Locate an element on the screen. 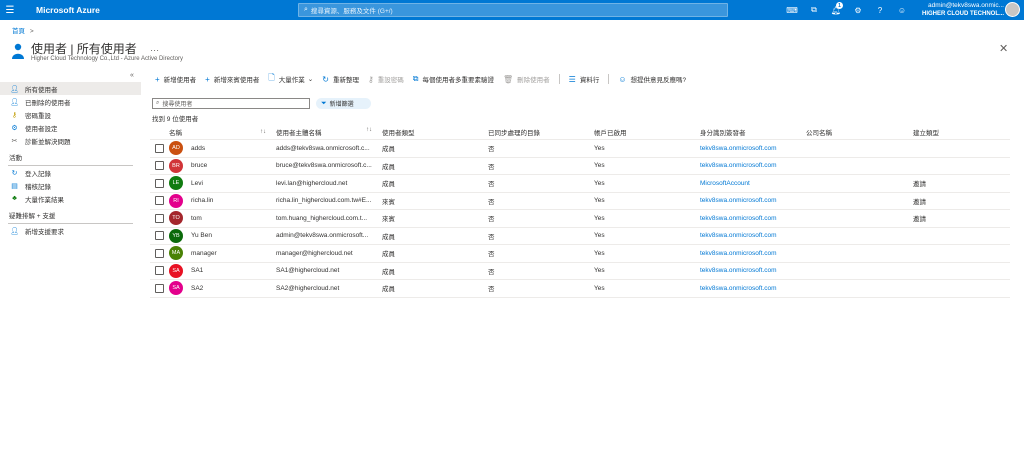 The height and width of the screenshot is (452, 1024). sign-in-icon: ↻ is located at coordinates (14, 173).